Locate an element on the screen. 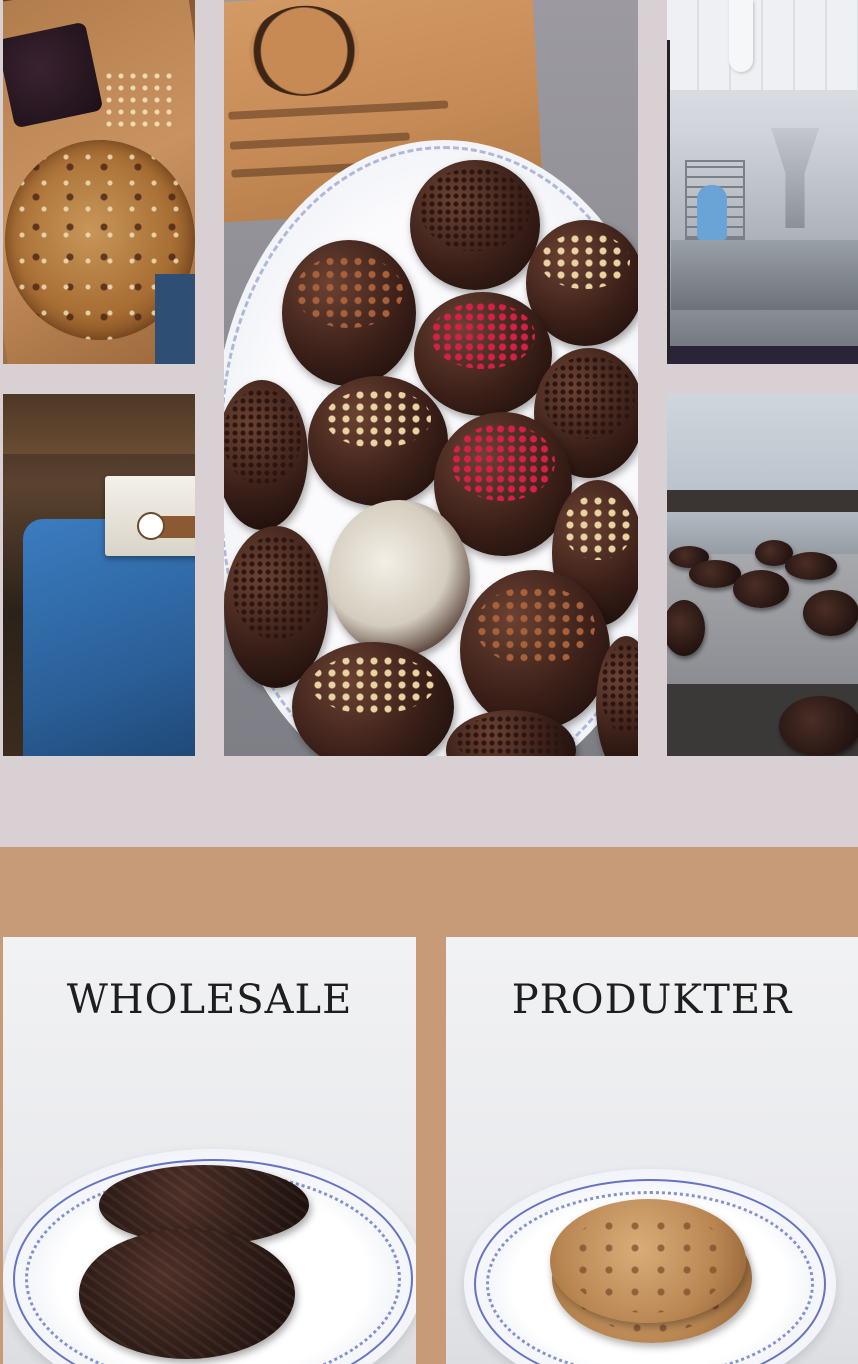 This screenshot has height=1364, width=858. gift-box-photo is located at coordinates (99, 575).